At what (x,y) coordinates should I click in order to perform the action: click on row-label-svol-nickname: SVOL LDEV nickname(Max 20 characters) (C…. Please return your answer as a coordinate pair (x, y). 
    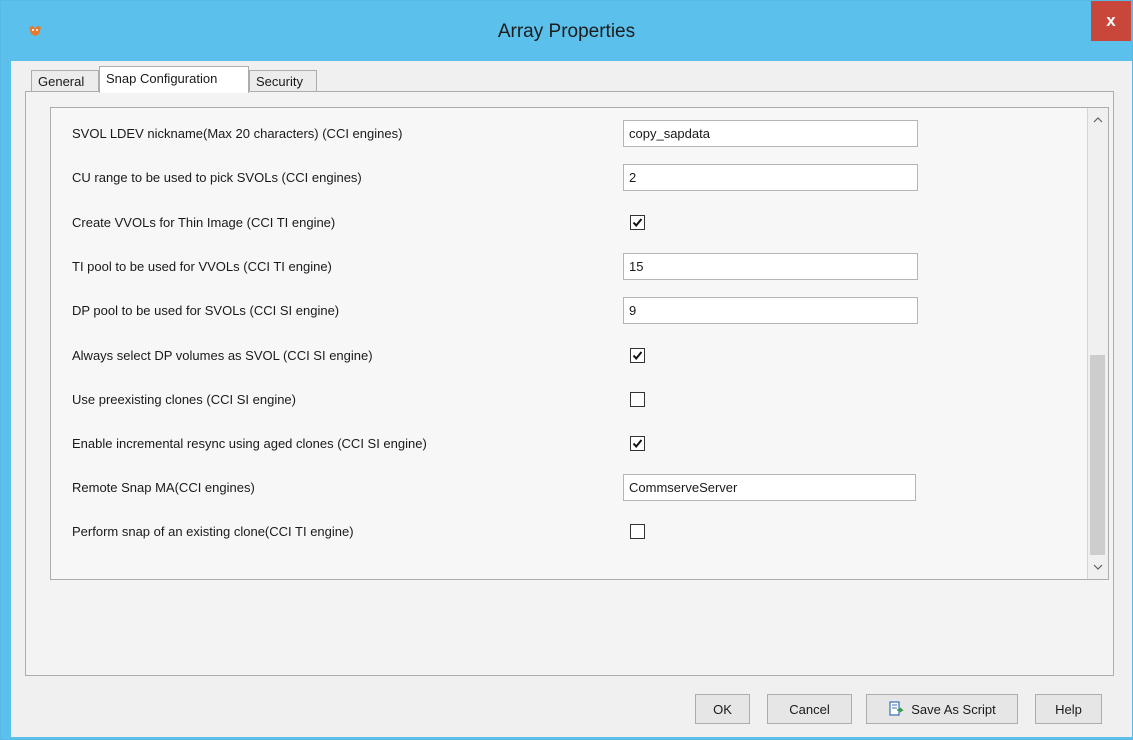
    Looking at the image, I should click on (237, 133).